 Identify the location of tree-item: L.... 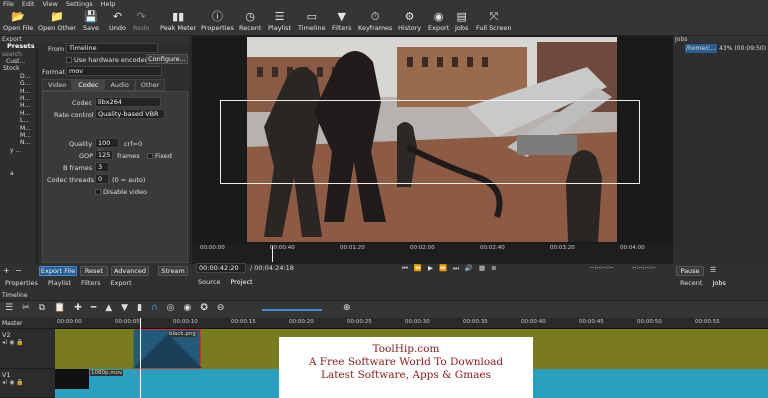
(18, 120).